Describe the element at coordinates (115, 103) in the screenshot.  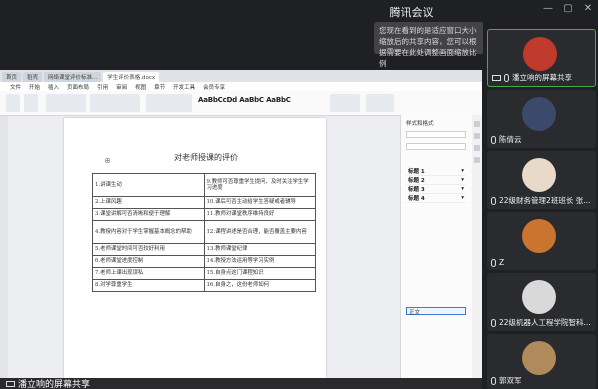
I see `font-style-tools` at that location.